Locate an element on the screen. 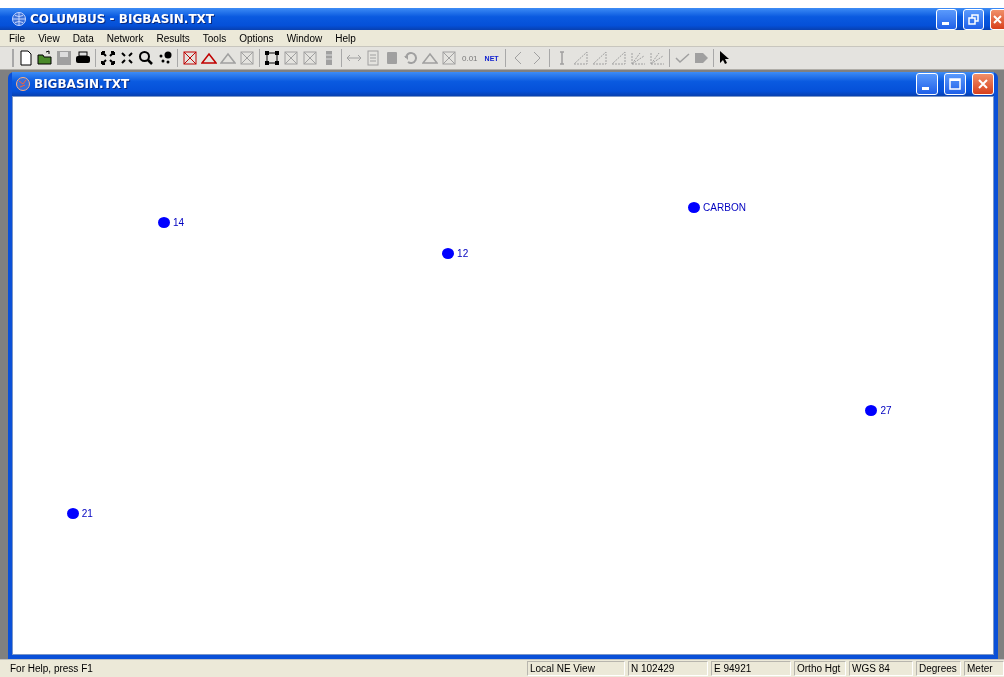 The width and height of the screenshot is (1004, 677). status-pane: Degrees is located at coordinates (938, 668).